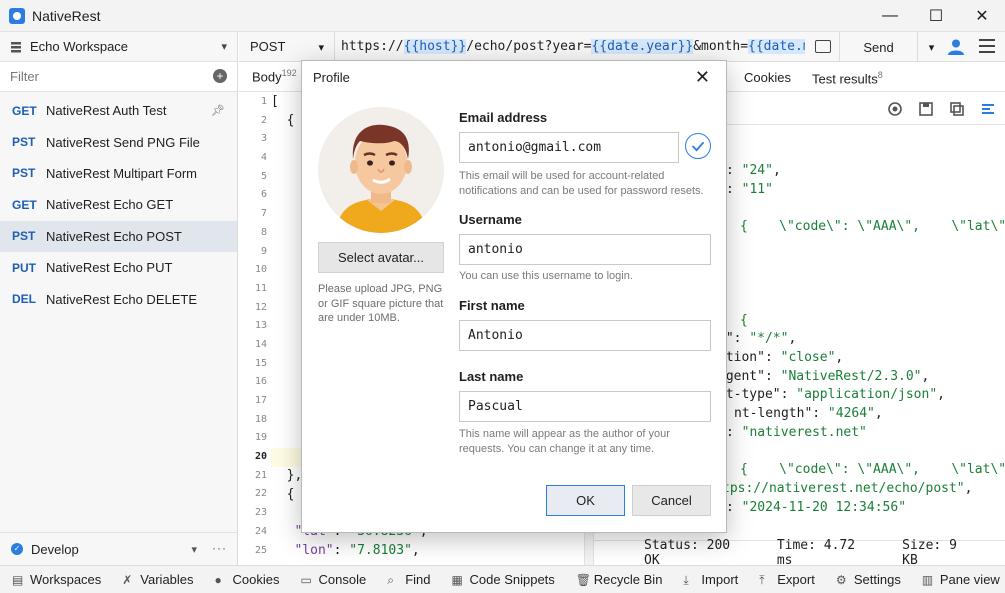  Describe the element at coordinates (878, 47) in the screenshot. I see `send-button: Send` at that location.